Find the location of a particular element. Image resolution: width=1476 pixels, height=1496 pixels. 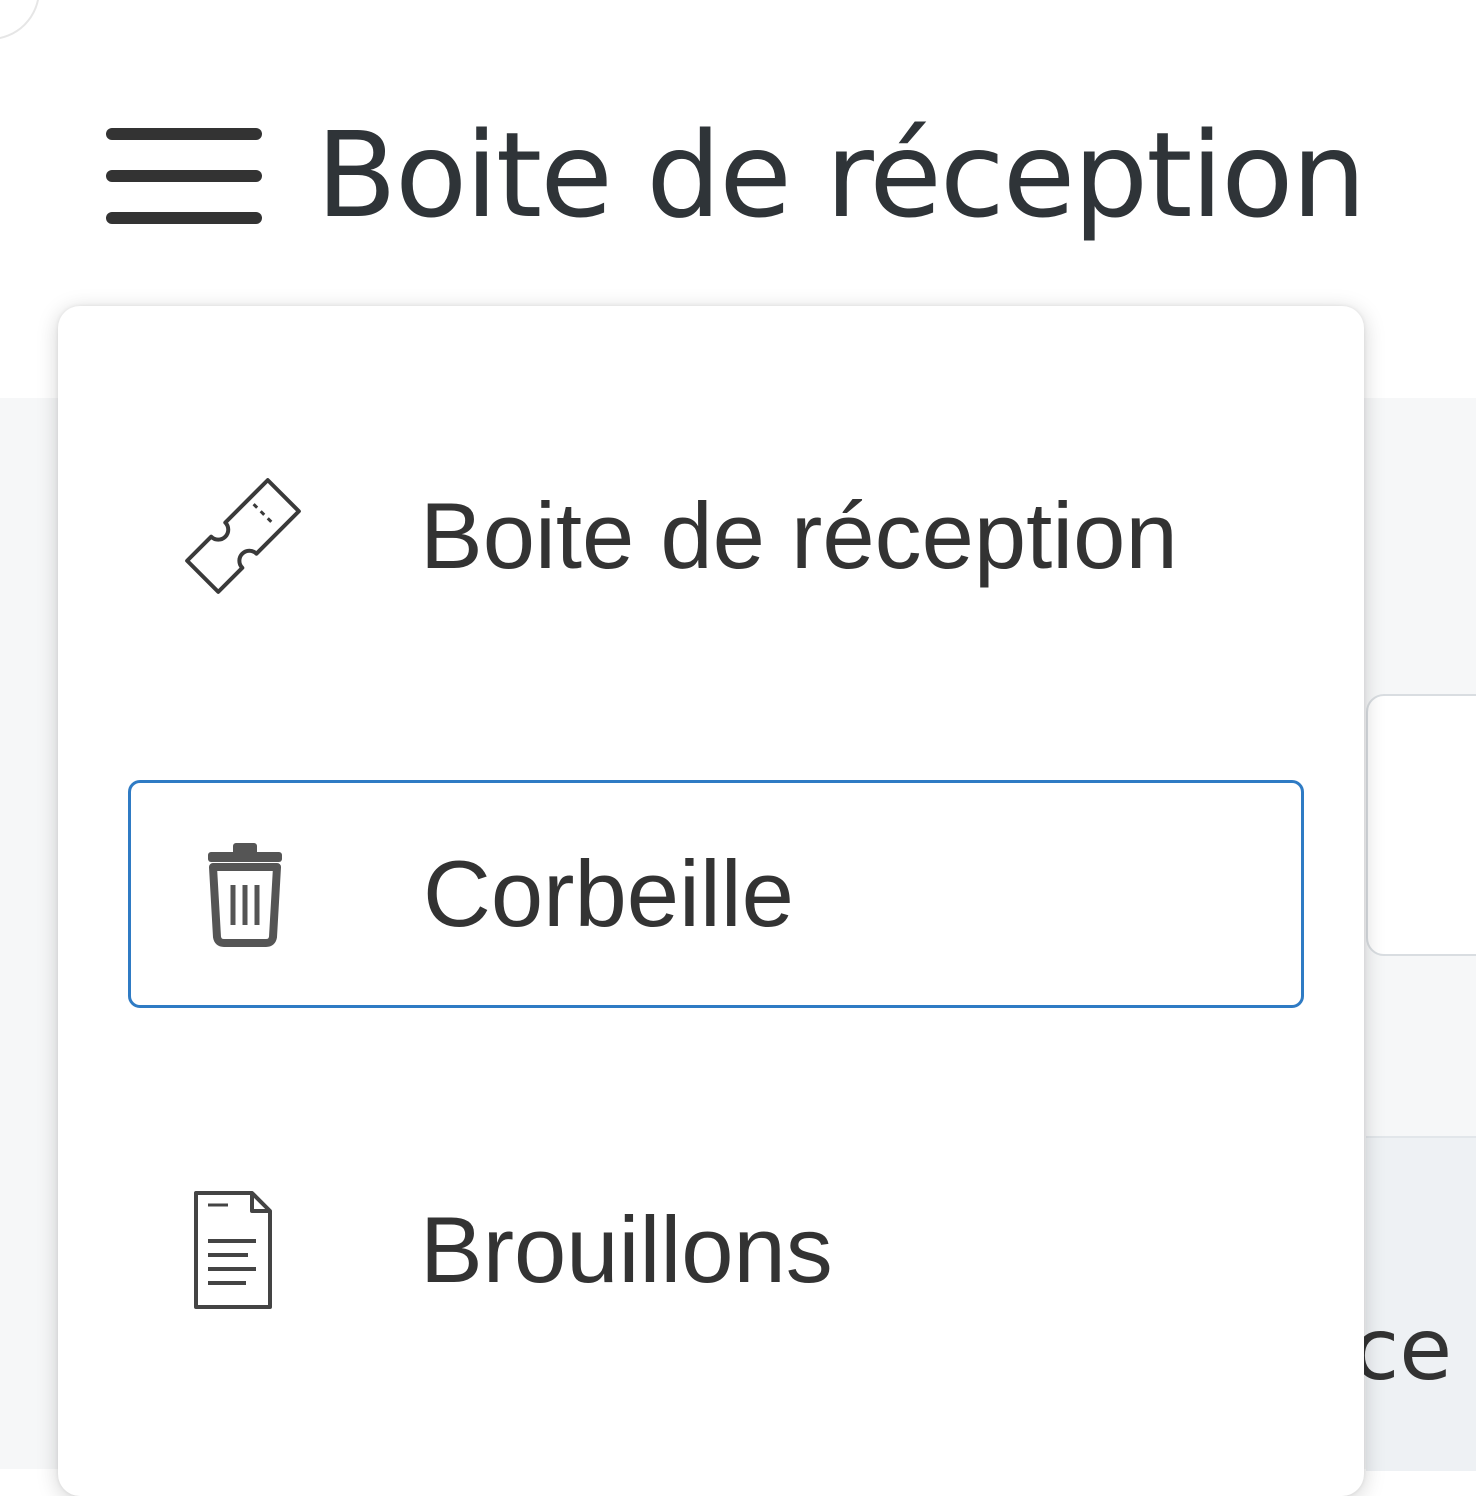

document-icon is located at coordinates (233, 1250).